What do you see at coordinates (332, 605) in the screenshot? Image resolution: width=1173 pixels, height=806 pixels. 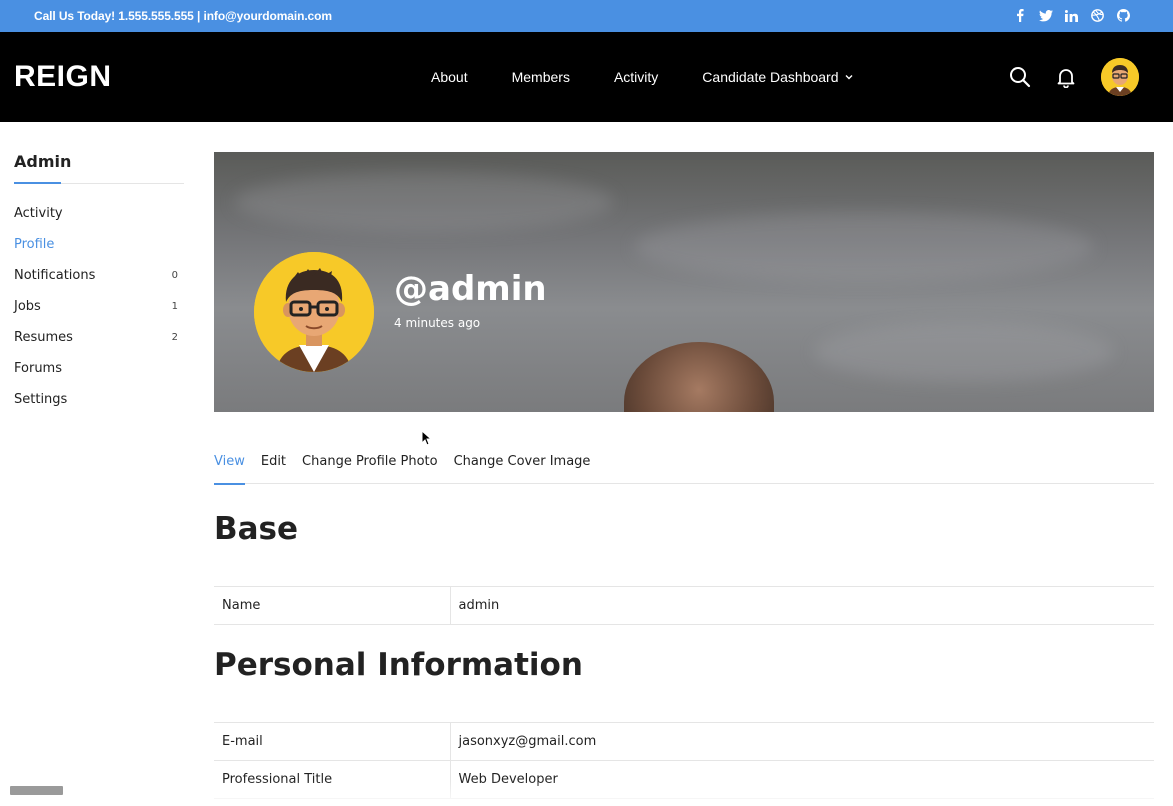 I see `field-label: Name` at bounding box center [332, 605].